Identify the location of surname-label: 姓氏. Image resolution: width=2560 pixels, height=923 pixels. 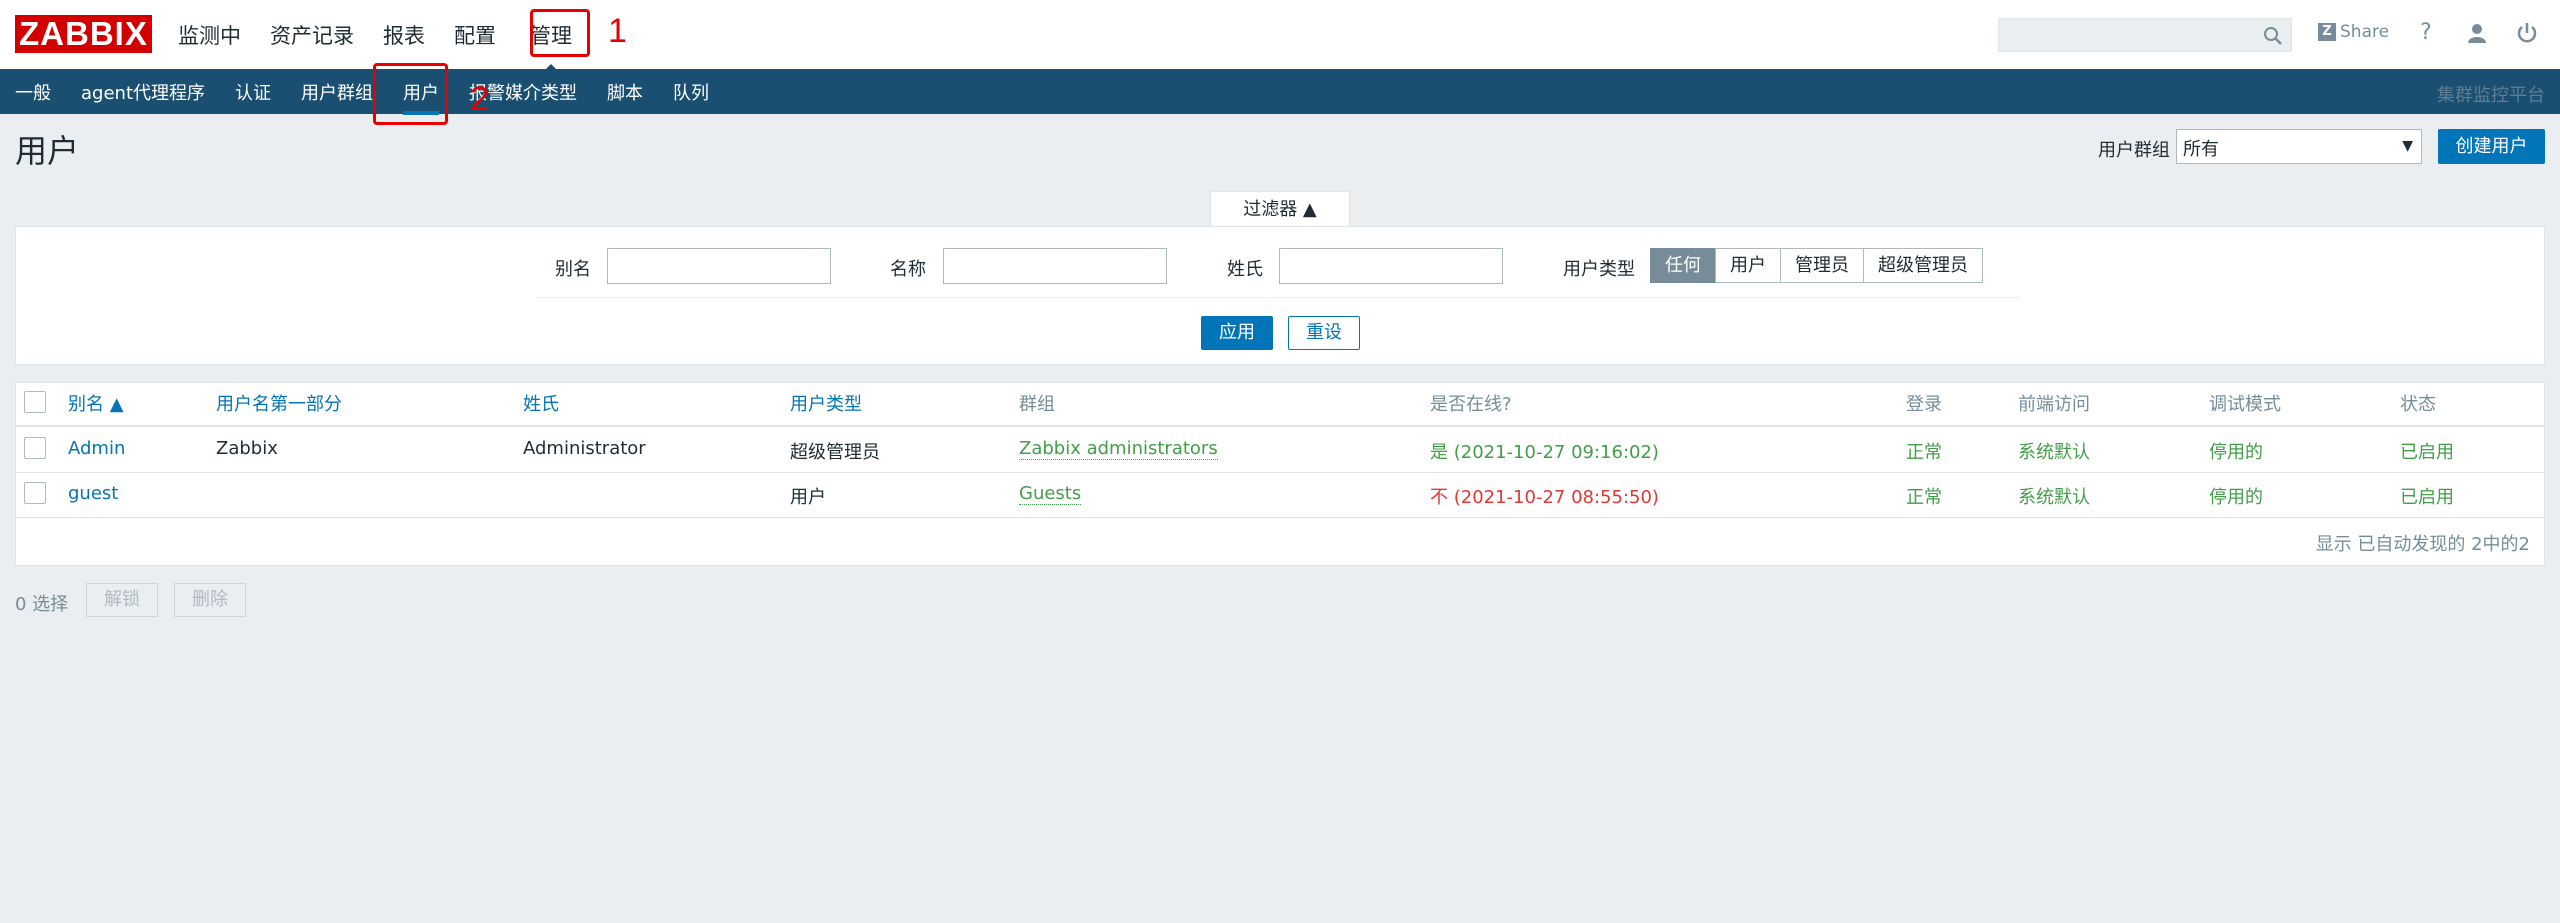
(1245, 269).